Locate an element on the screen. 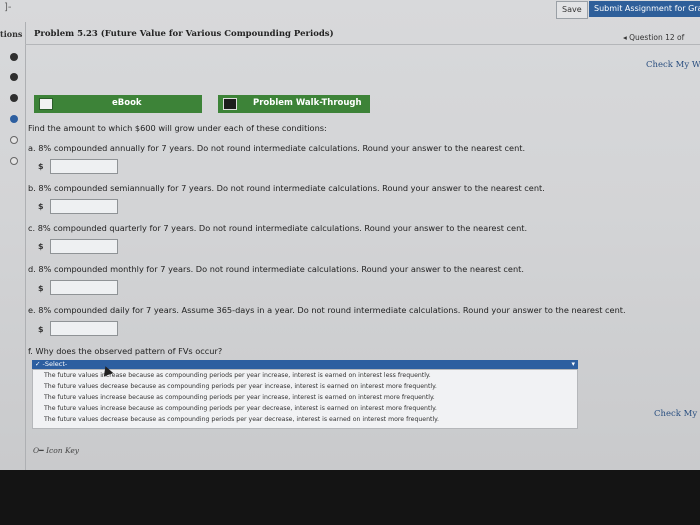 This screenshot has height=525, width=700. sidebar-label: tions is located at coordinates (11, 34).